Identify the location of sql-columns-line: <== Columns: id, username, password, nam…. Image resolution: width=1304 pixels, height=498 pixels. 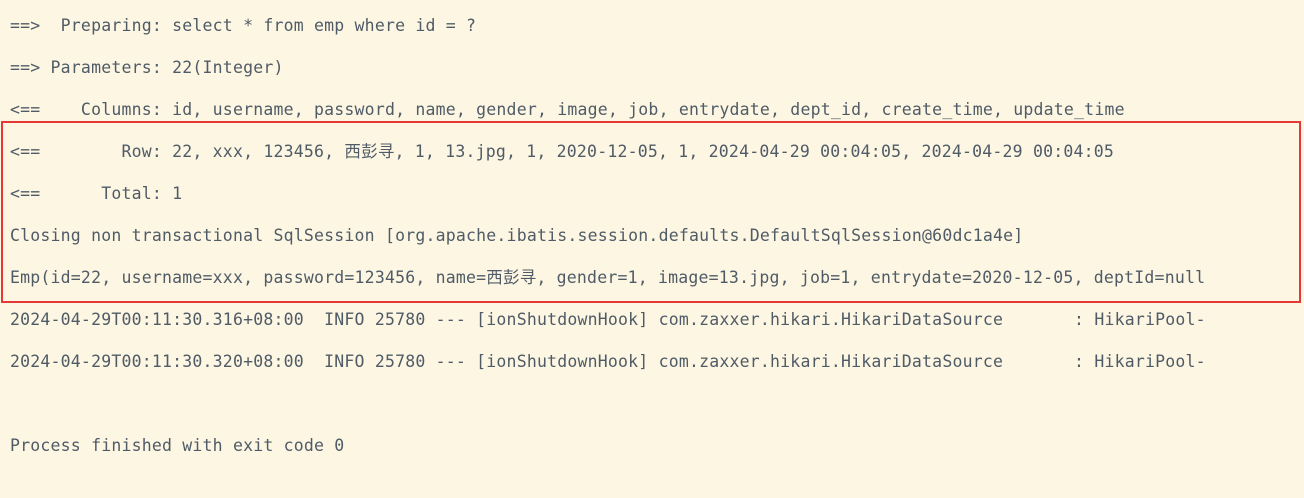
(567, 109).